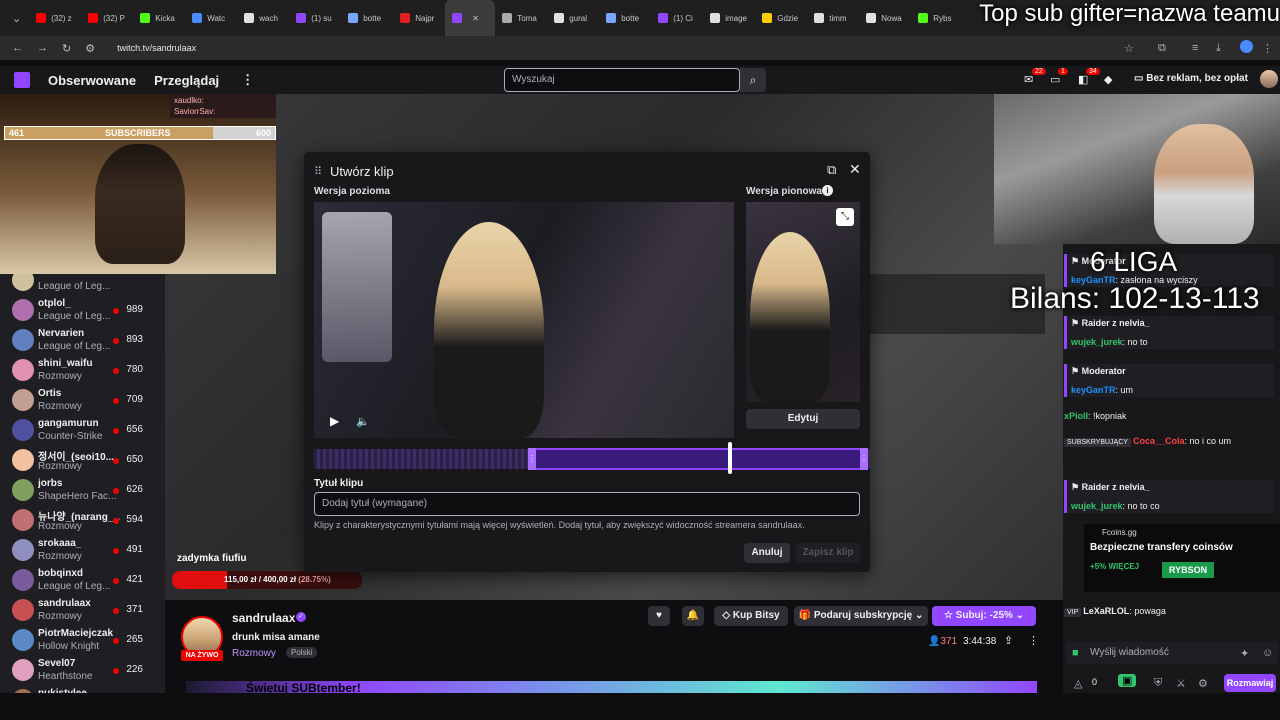  I want to click on clip-title-input: Dodaj tytuł (wymagane), so click(587, 504).